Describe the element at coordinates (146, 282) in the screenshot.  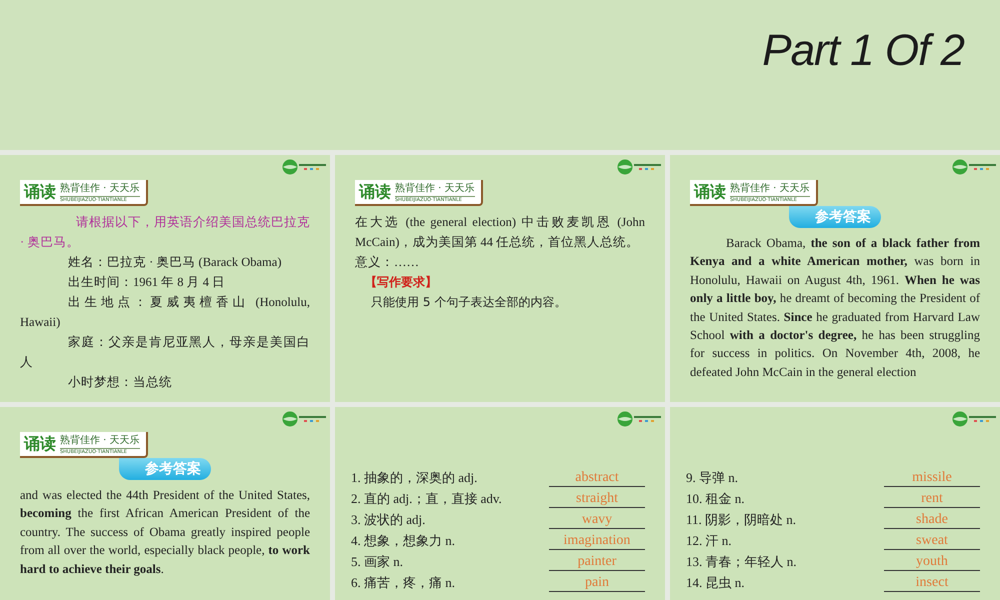
I see `paragraph: 出生时间：1961 年 8 月 4 日` at that location.